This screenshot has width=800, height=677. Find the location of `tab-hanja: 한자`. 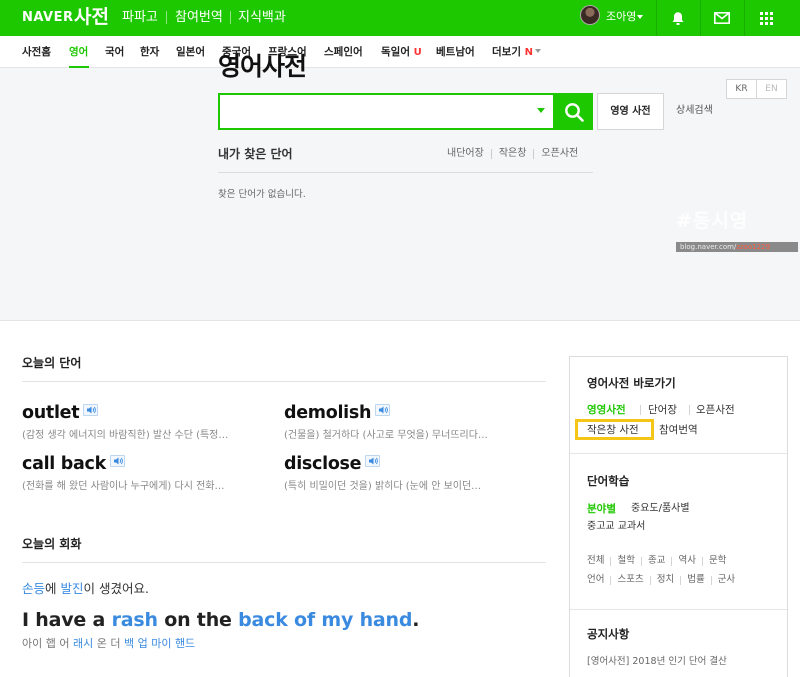

tab-hanja: 한자 is located at coordinates (149, 52).